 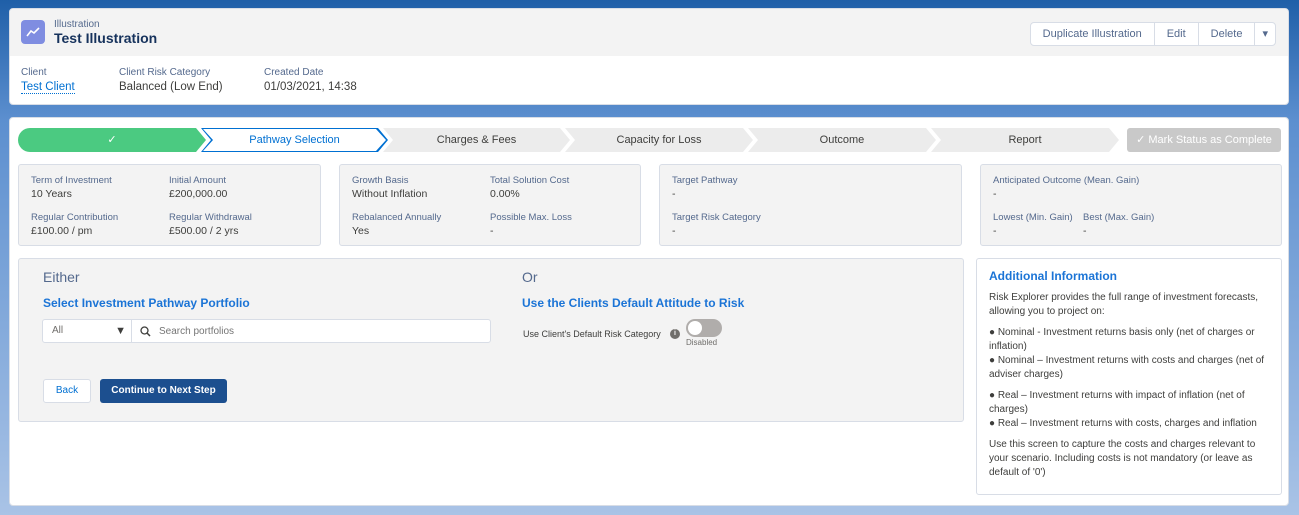 What do you see at coordinates (1142, 140) in the screenshot?
I see `check-icon: ✓` at bounding box center [1142, 140].